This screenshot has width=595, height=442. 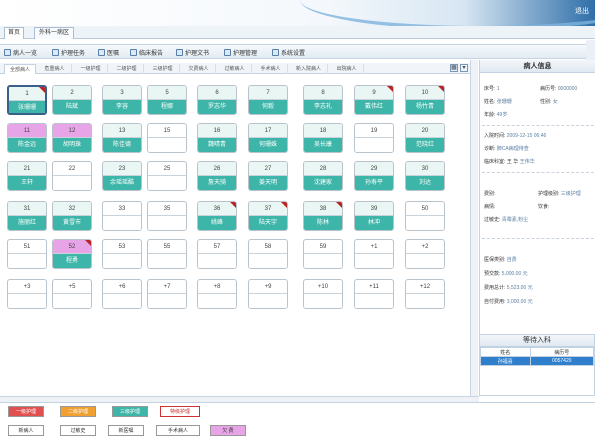 I want to click on bed-number: +7, so click(x=167, y=287).